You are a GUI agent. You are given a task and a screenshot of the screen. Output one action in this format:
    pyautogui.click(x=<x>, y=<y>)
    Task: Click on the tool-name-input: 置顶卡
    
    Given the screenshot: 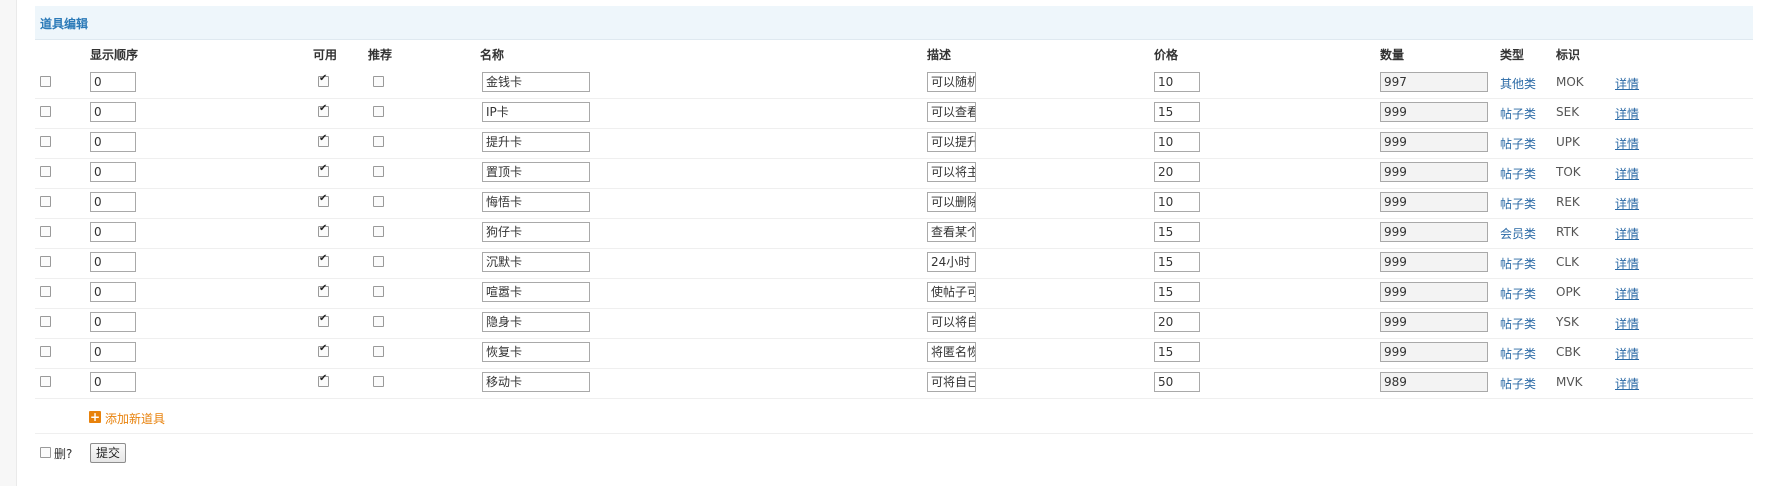 What is the action you would take?
    pyautogui.click(x=536, y=172)
    